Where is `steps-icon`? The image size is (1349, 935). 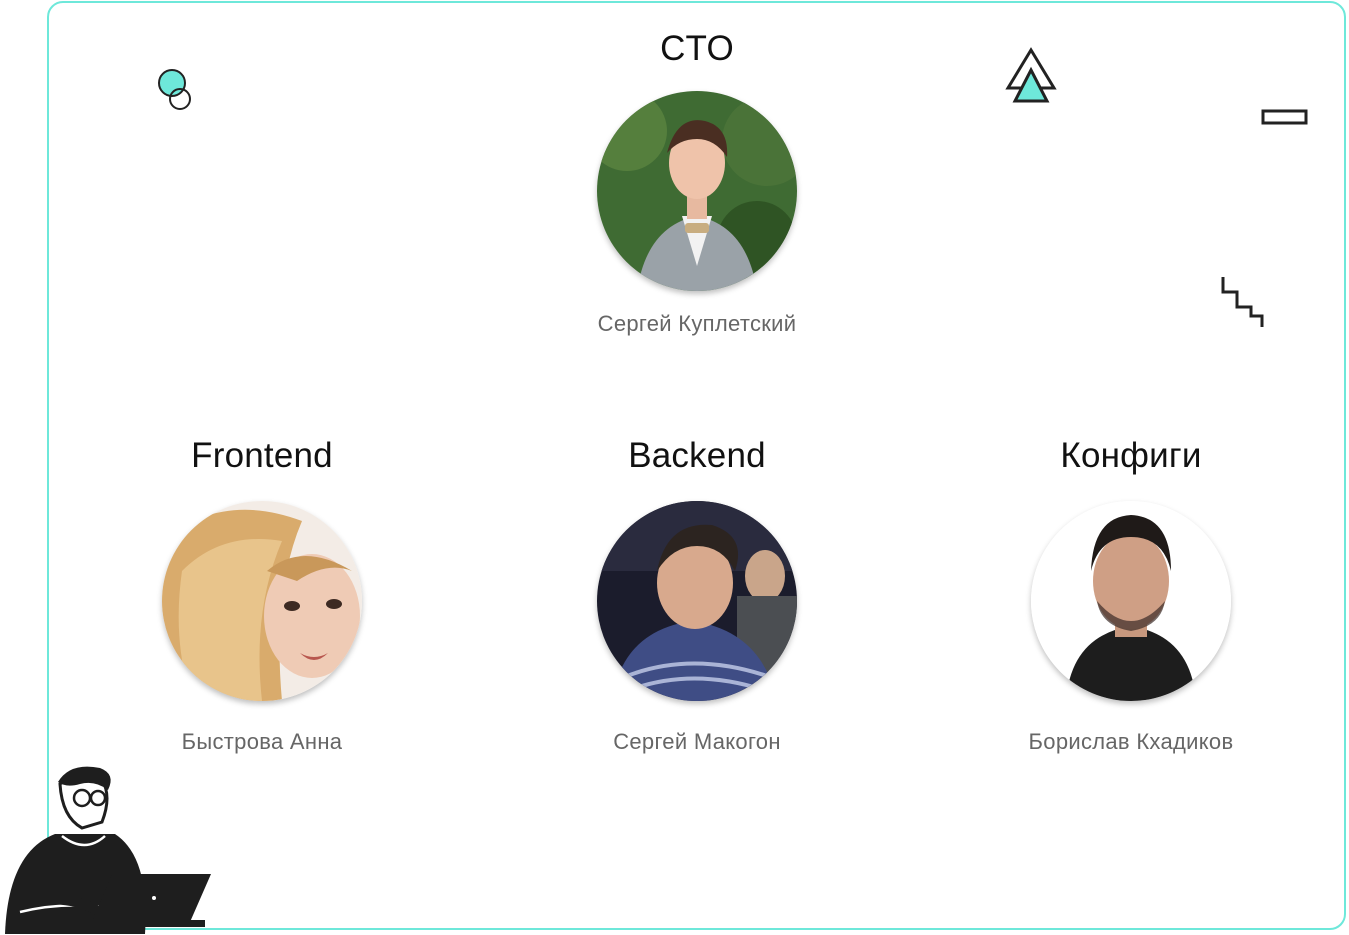 steps-icon is located at coordinates (1242, 302).